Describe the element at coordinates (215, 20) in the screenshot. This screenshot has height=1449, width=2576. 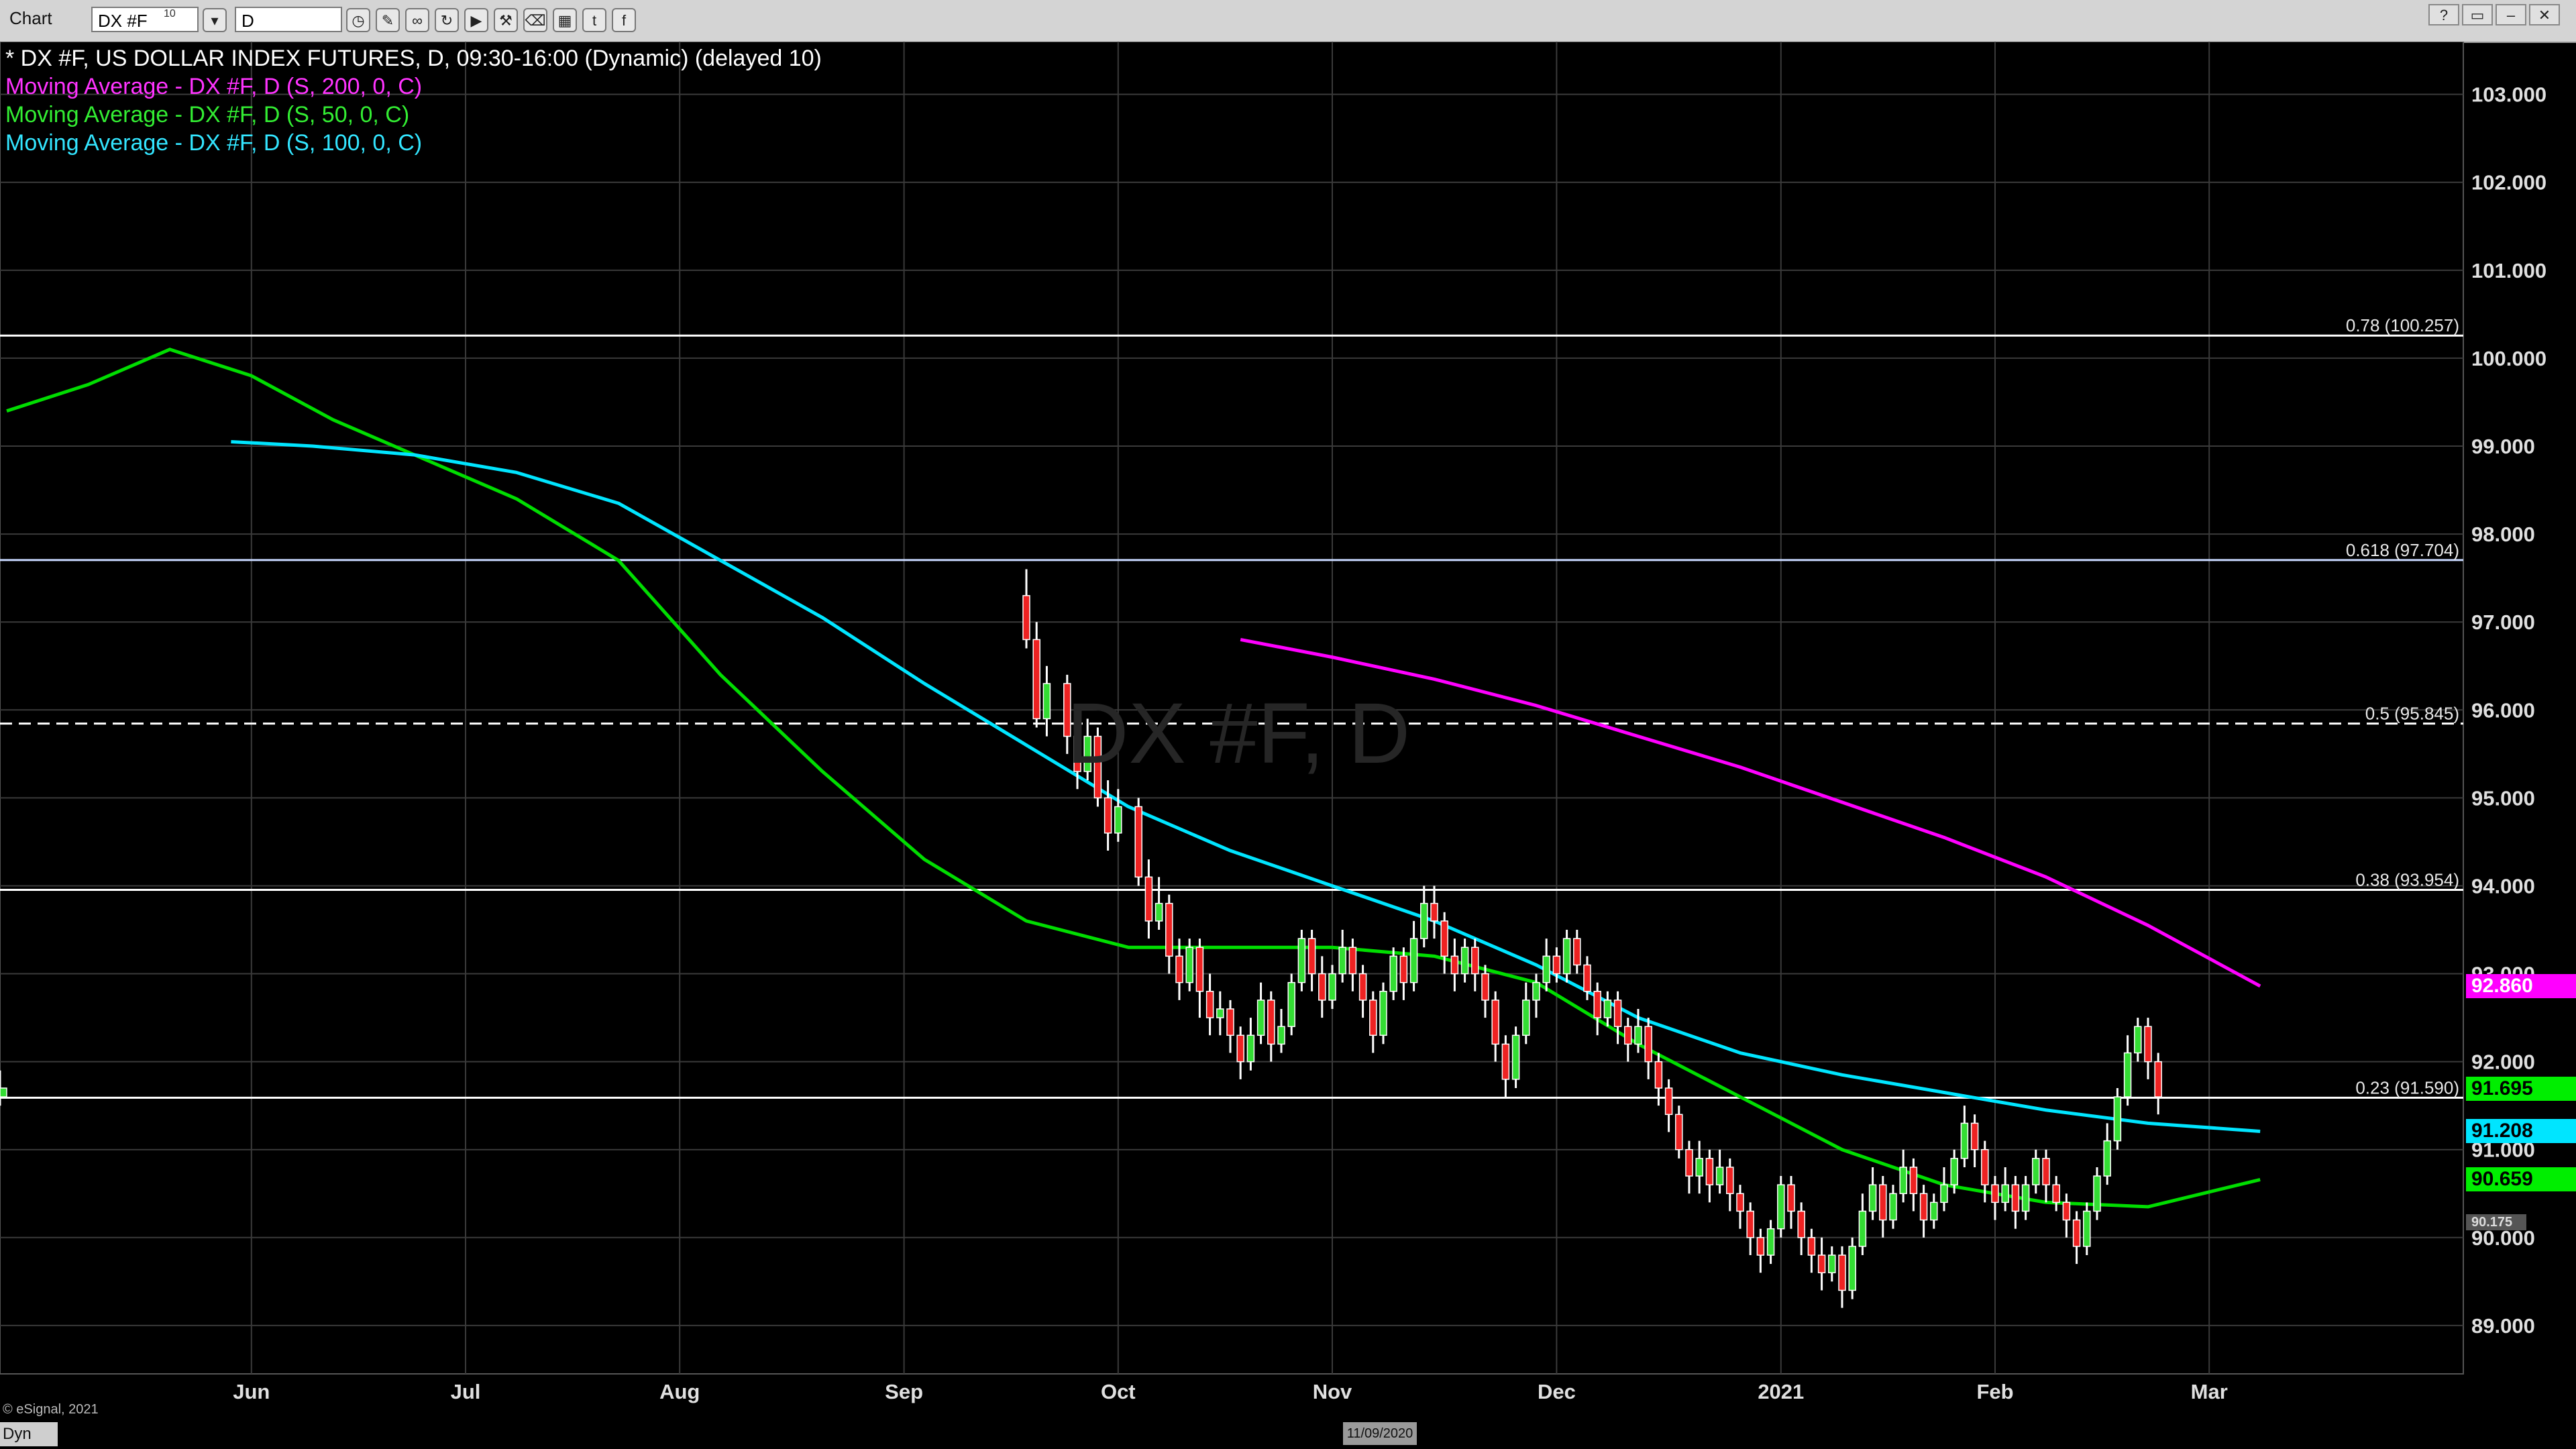
I see `symbol-dropdown-icon: ▾` at that location.